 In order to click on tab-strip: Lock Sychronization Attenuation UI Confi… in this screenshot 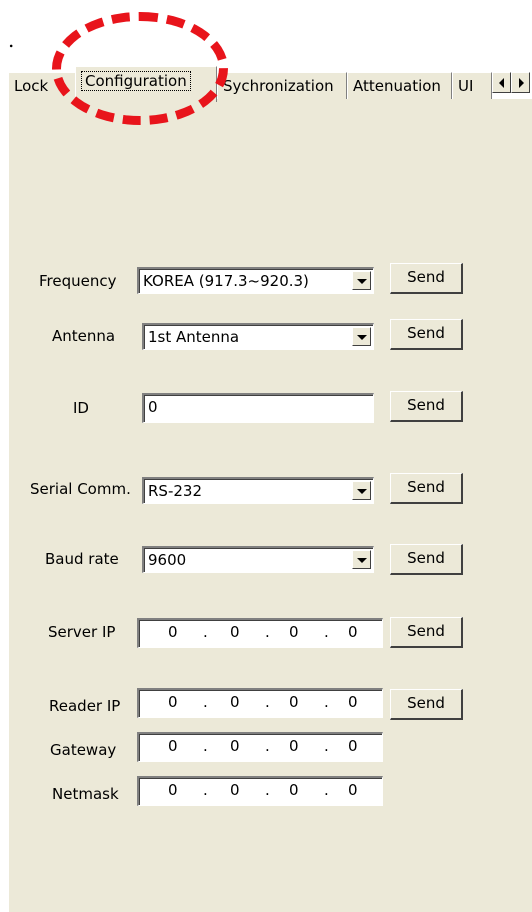, I will do `click(270, 84)`.